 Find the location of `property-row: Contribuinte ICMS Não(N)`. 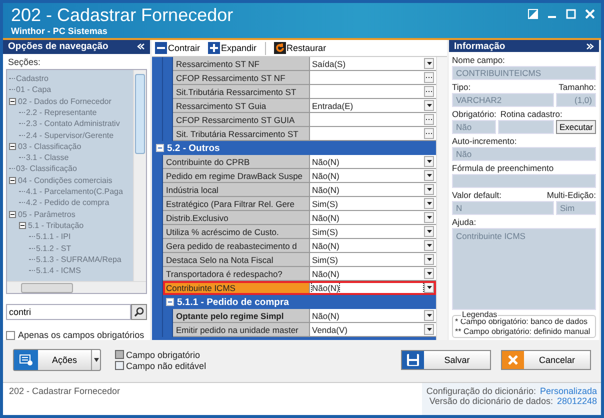

property-row: Contribuinte ICMS Não(N) is located at coordinates (299, 288).